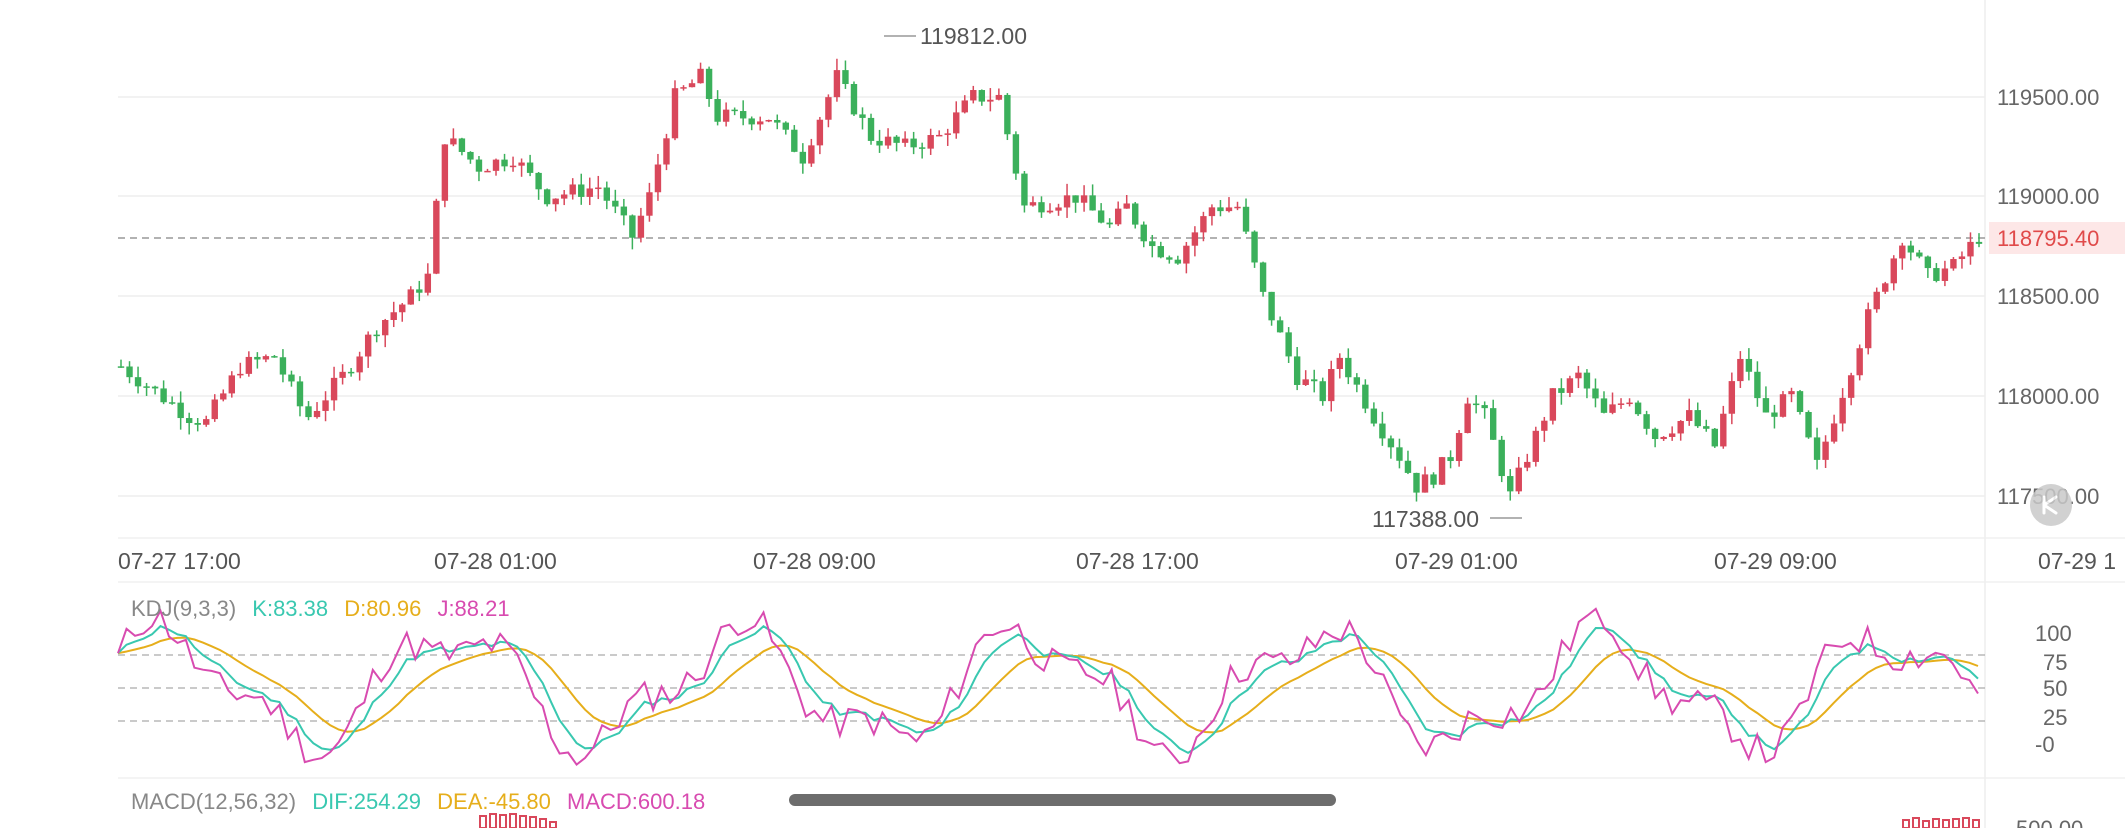  What do you see at coordinates (495, 561) in the screenshot?
I see `time-tick: 07-28 01:00` at bounding box center [495, 561].